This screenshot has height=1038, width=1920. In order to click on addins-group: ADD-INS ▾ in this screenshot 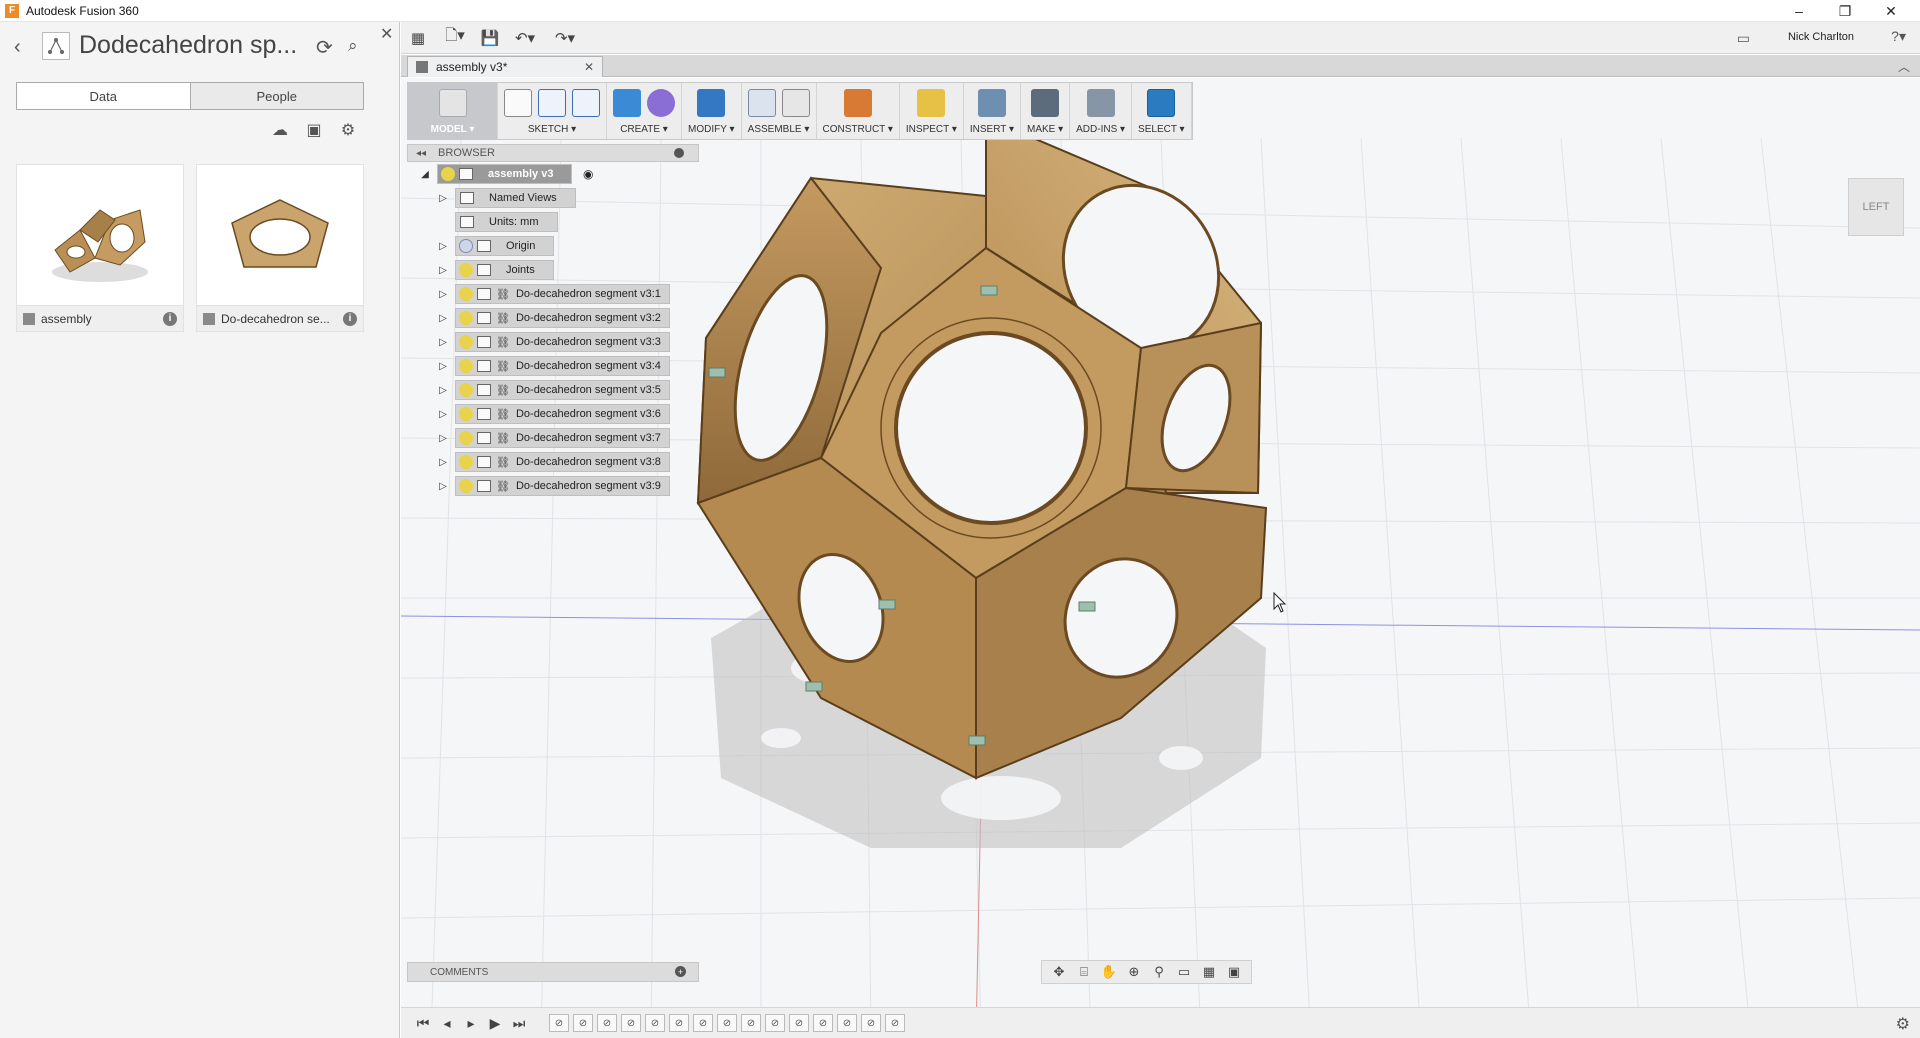, I will do `click(1101, 111)`.